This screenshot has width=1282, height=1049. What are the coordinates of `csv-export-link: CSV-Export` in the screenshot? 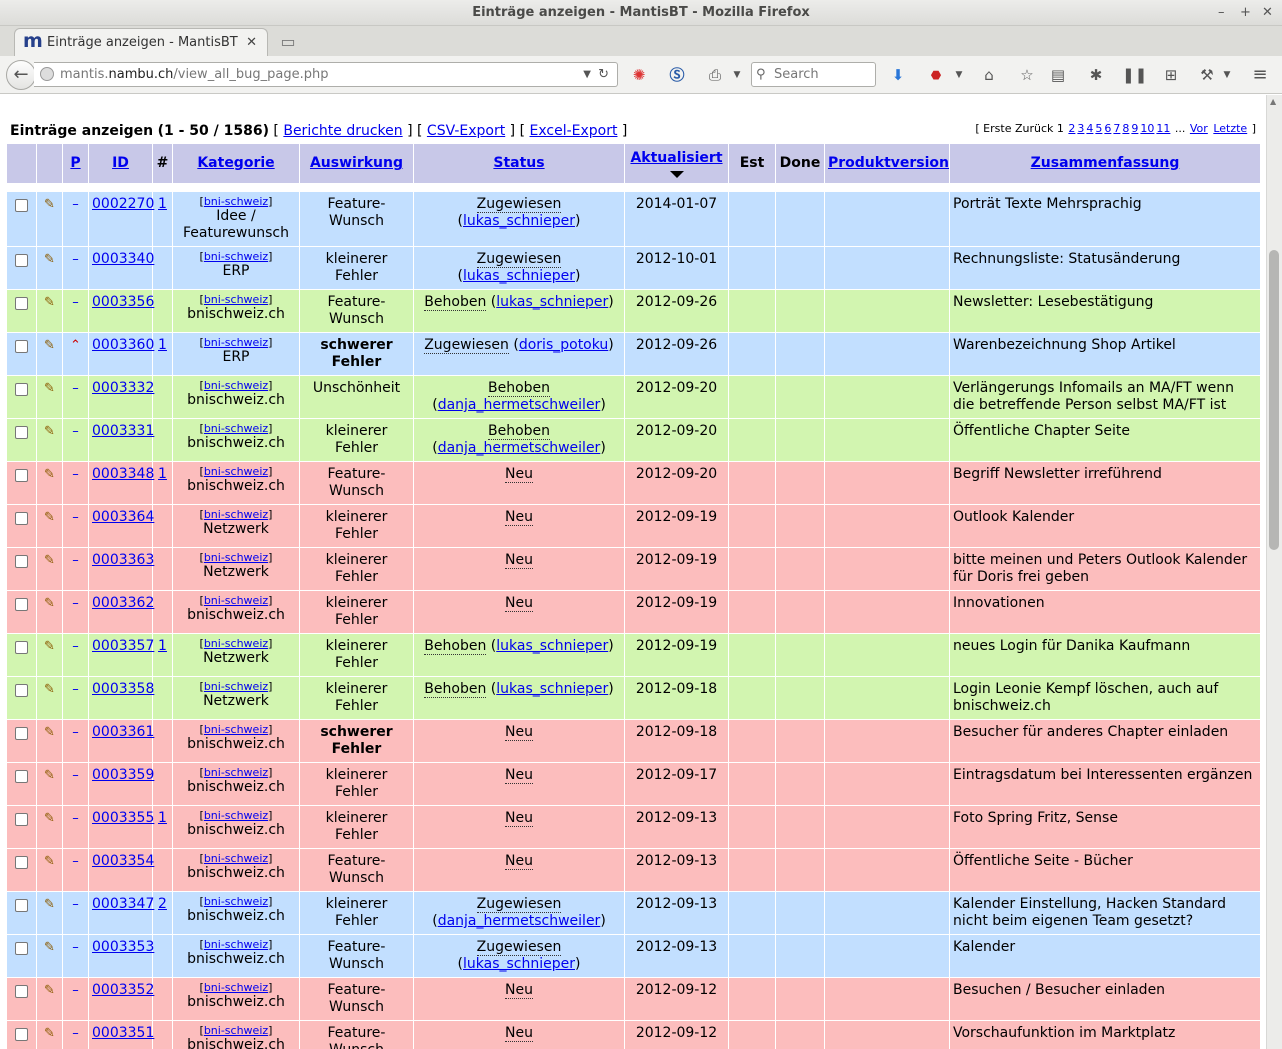 It's located at (466, 131).